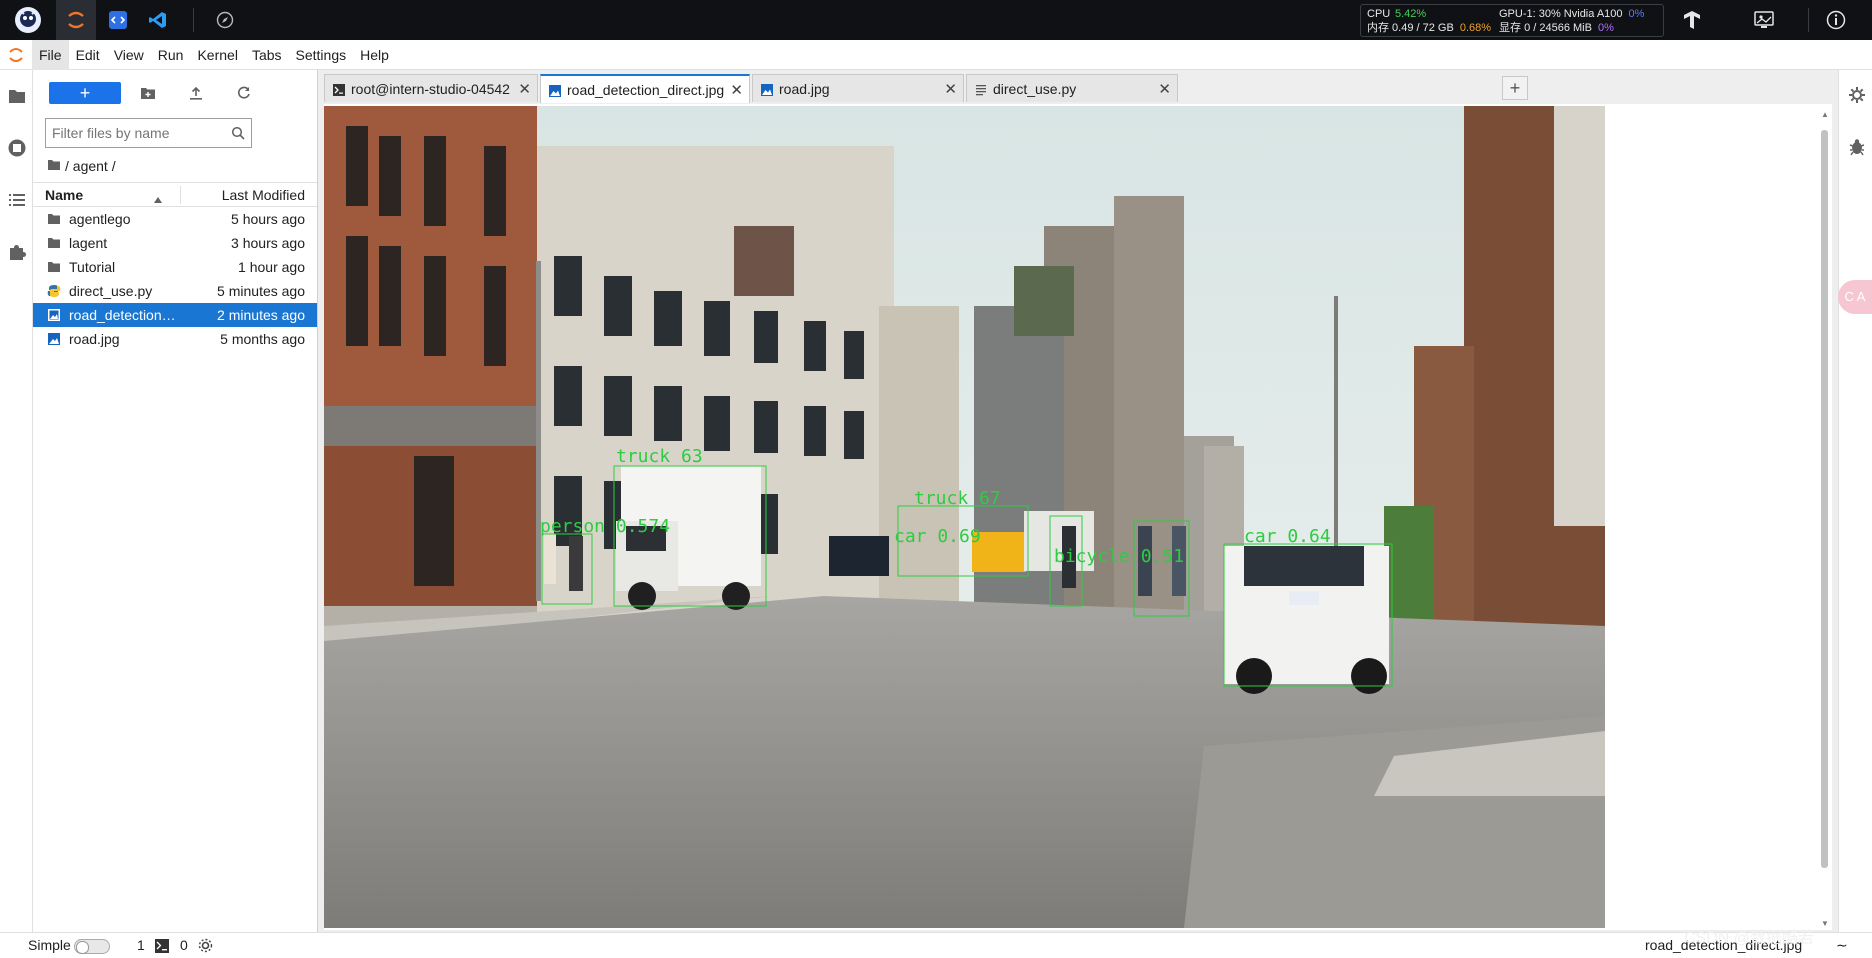  Describe the element at coordinates (184, 945) in the screenshot. I see `terminal-count: 0` at that location.